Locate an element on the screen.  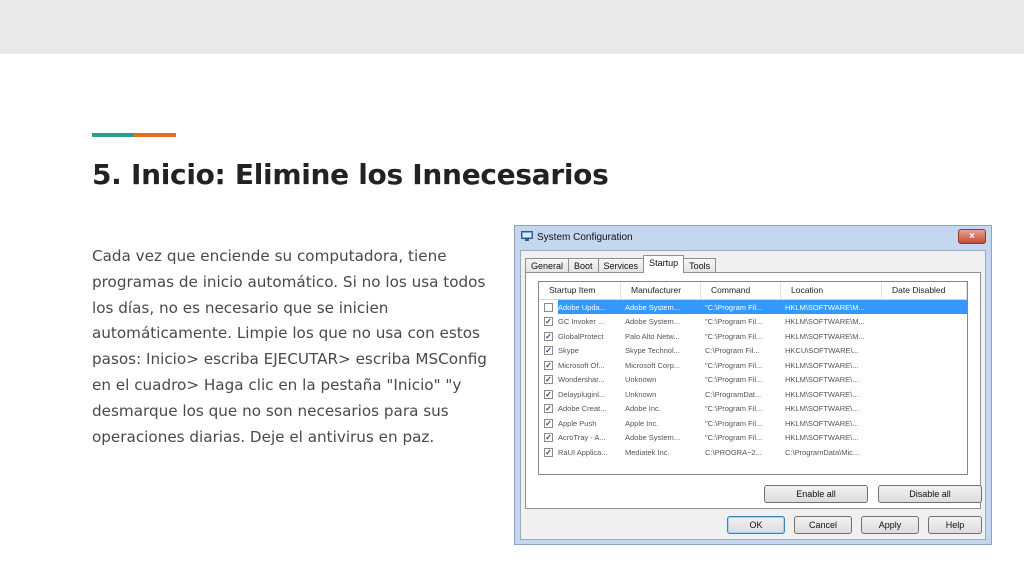
ok-button: OK is located at coordinates (756, 525).